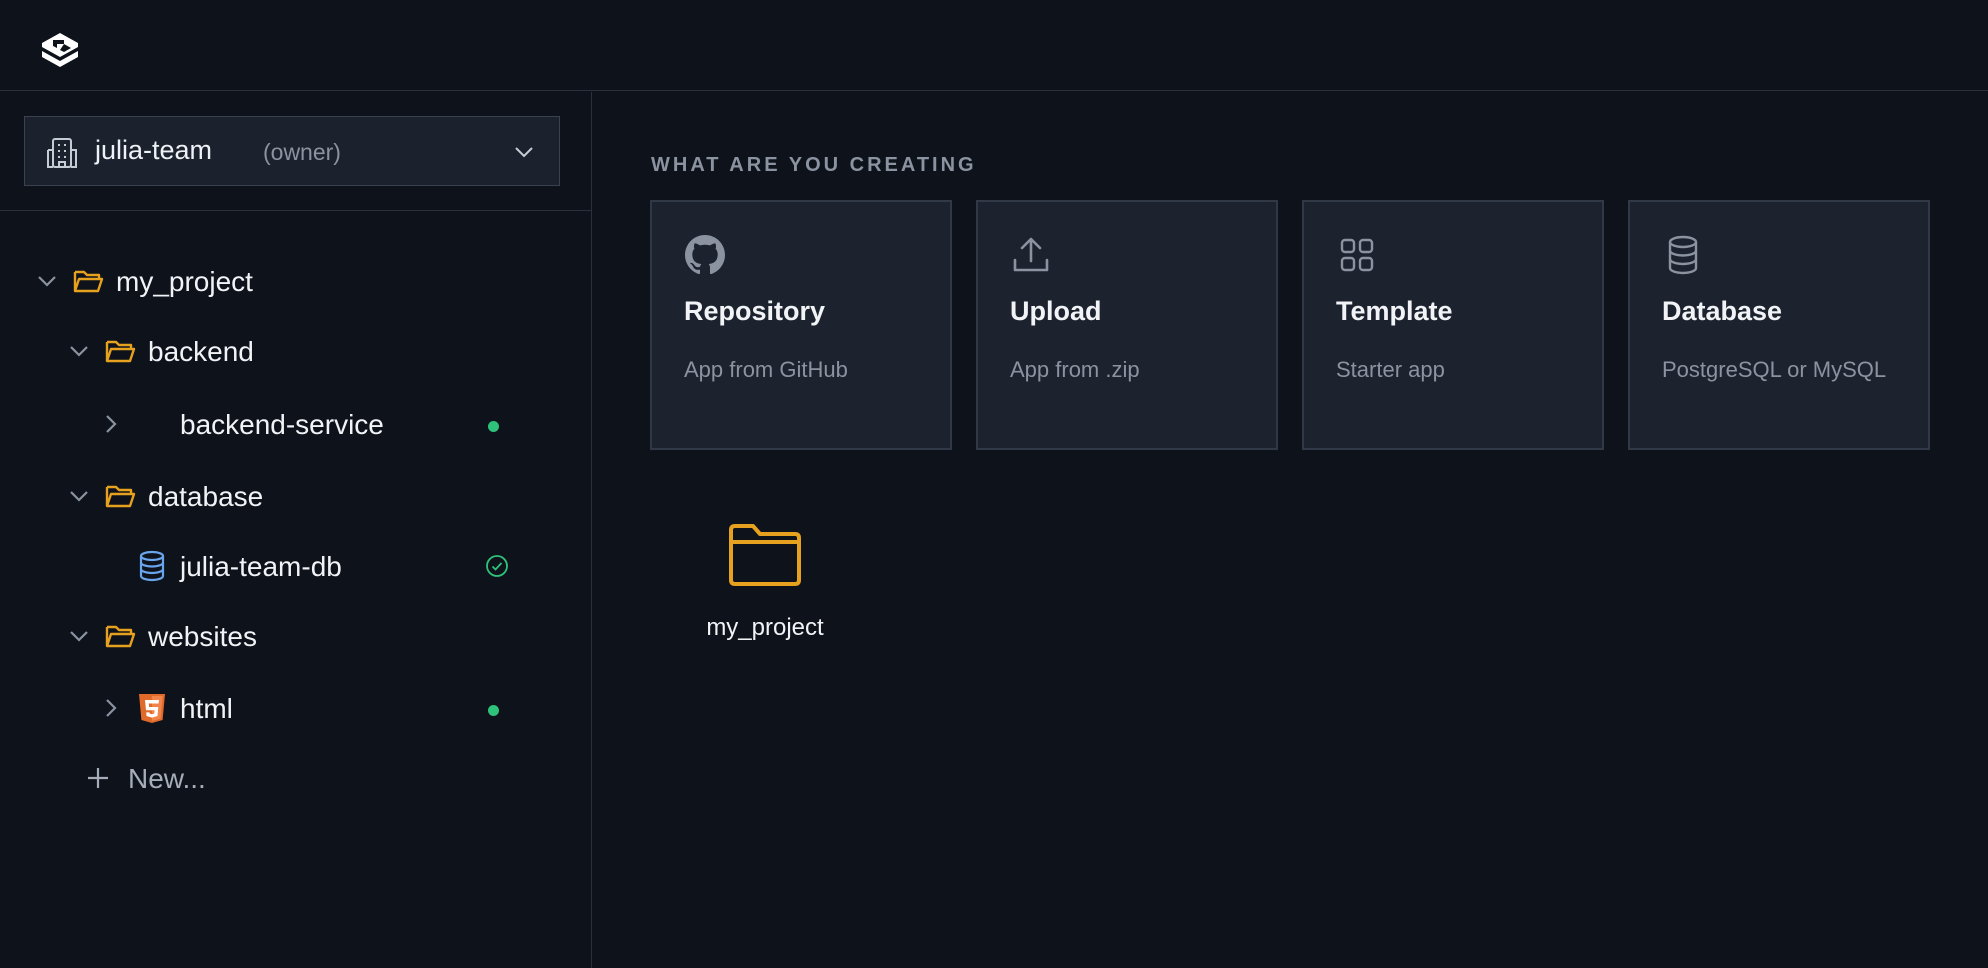  I want to click on tree-item-label: julia-team-db, so click(261, 566).